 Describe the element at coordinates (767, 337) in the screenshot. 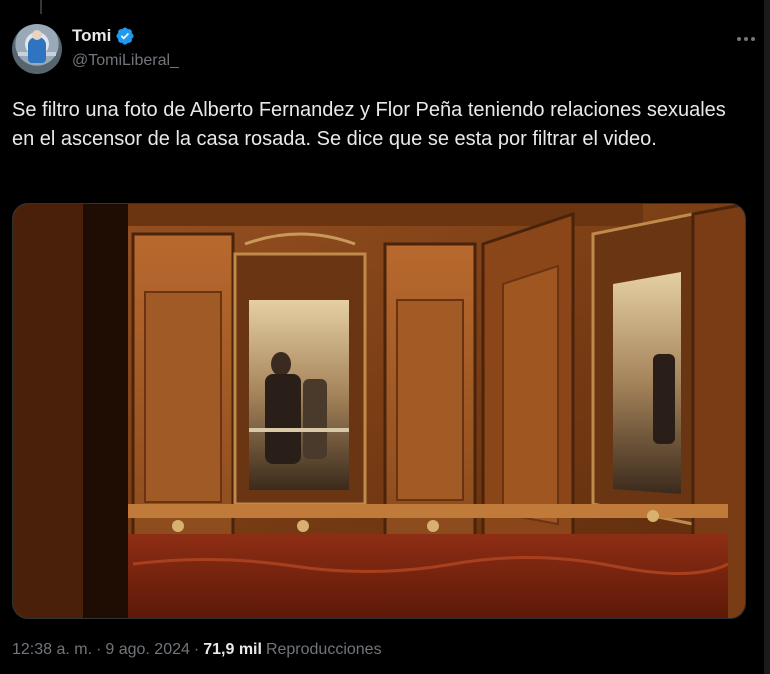

I see `right-edge-divider` at that location.